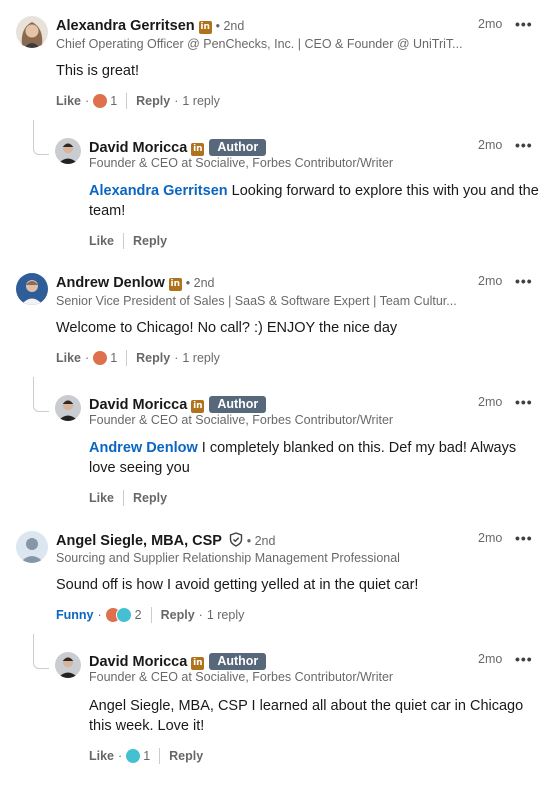  I want to click on verified-shield-icon, so click(236, 541).